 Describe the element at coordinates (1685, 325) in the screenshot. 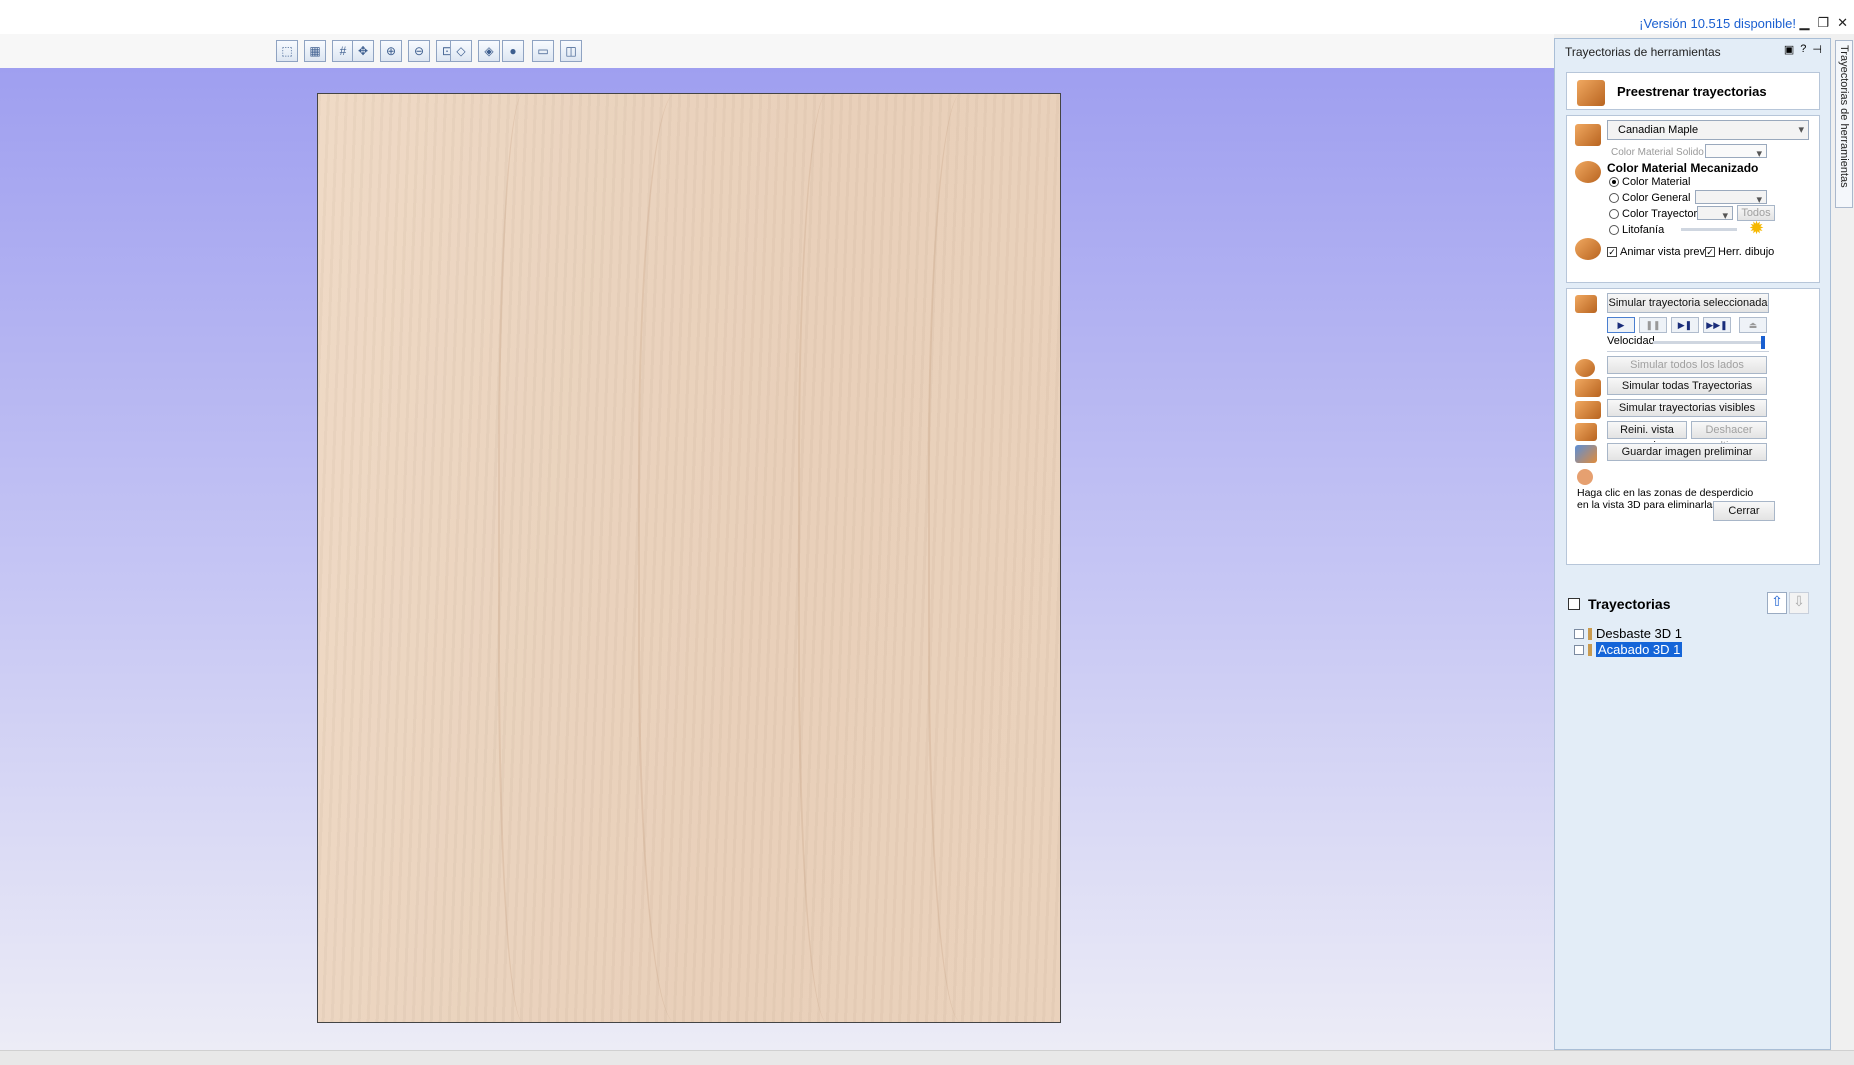

I see `step-button: ▶❚` at that location.